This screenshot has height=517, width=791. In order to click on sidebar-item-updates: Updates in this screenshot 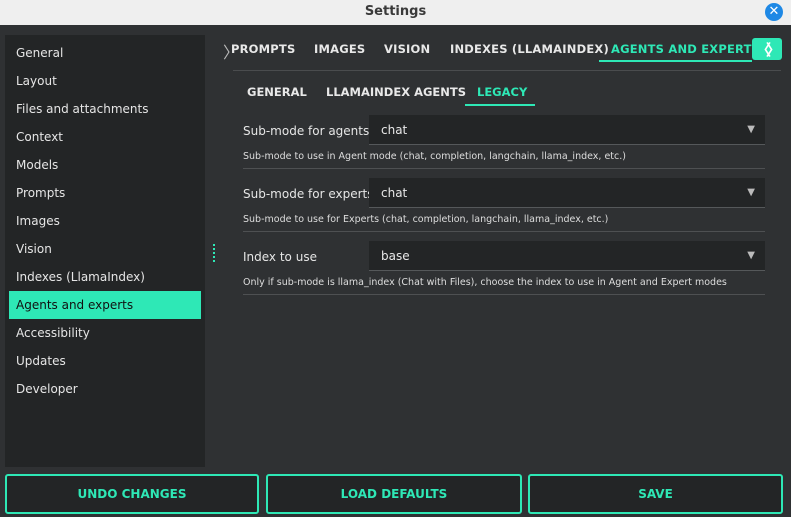, I will do `click(105, 361)`.